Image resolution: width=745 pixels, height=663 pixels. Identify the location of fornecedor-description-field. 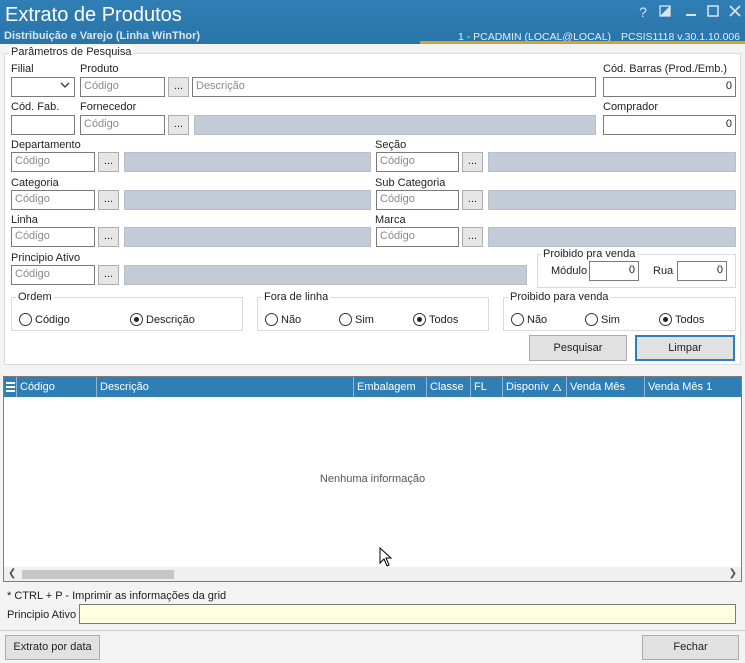
(395, 125).